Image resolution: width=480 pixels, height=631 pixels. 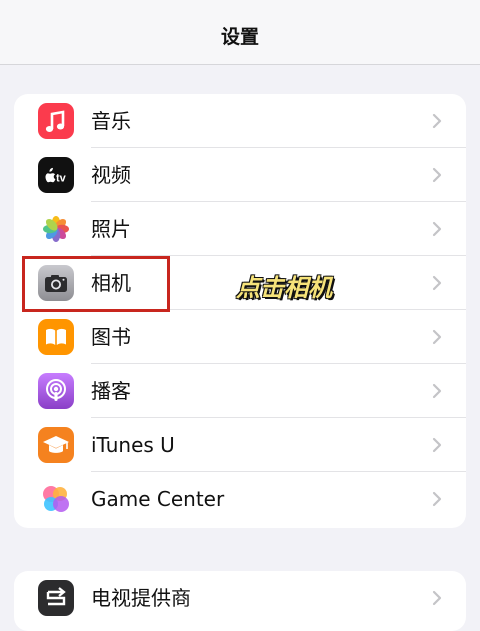 I want to click on settings-row-itunes-u: iTunes U, so click(x=240, y=445).